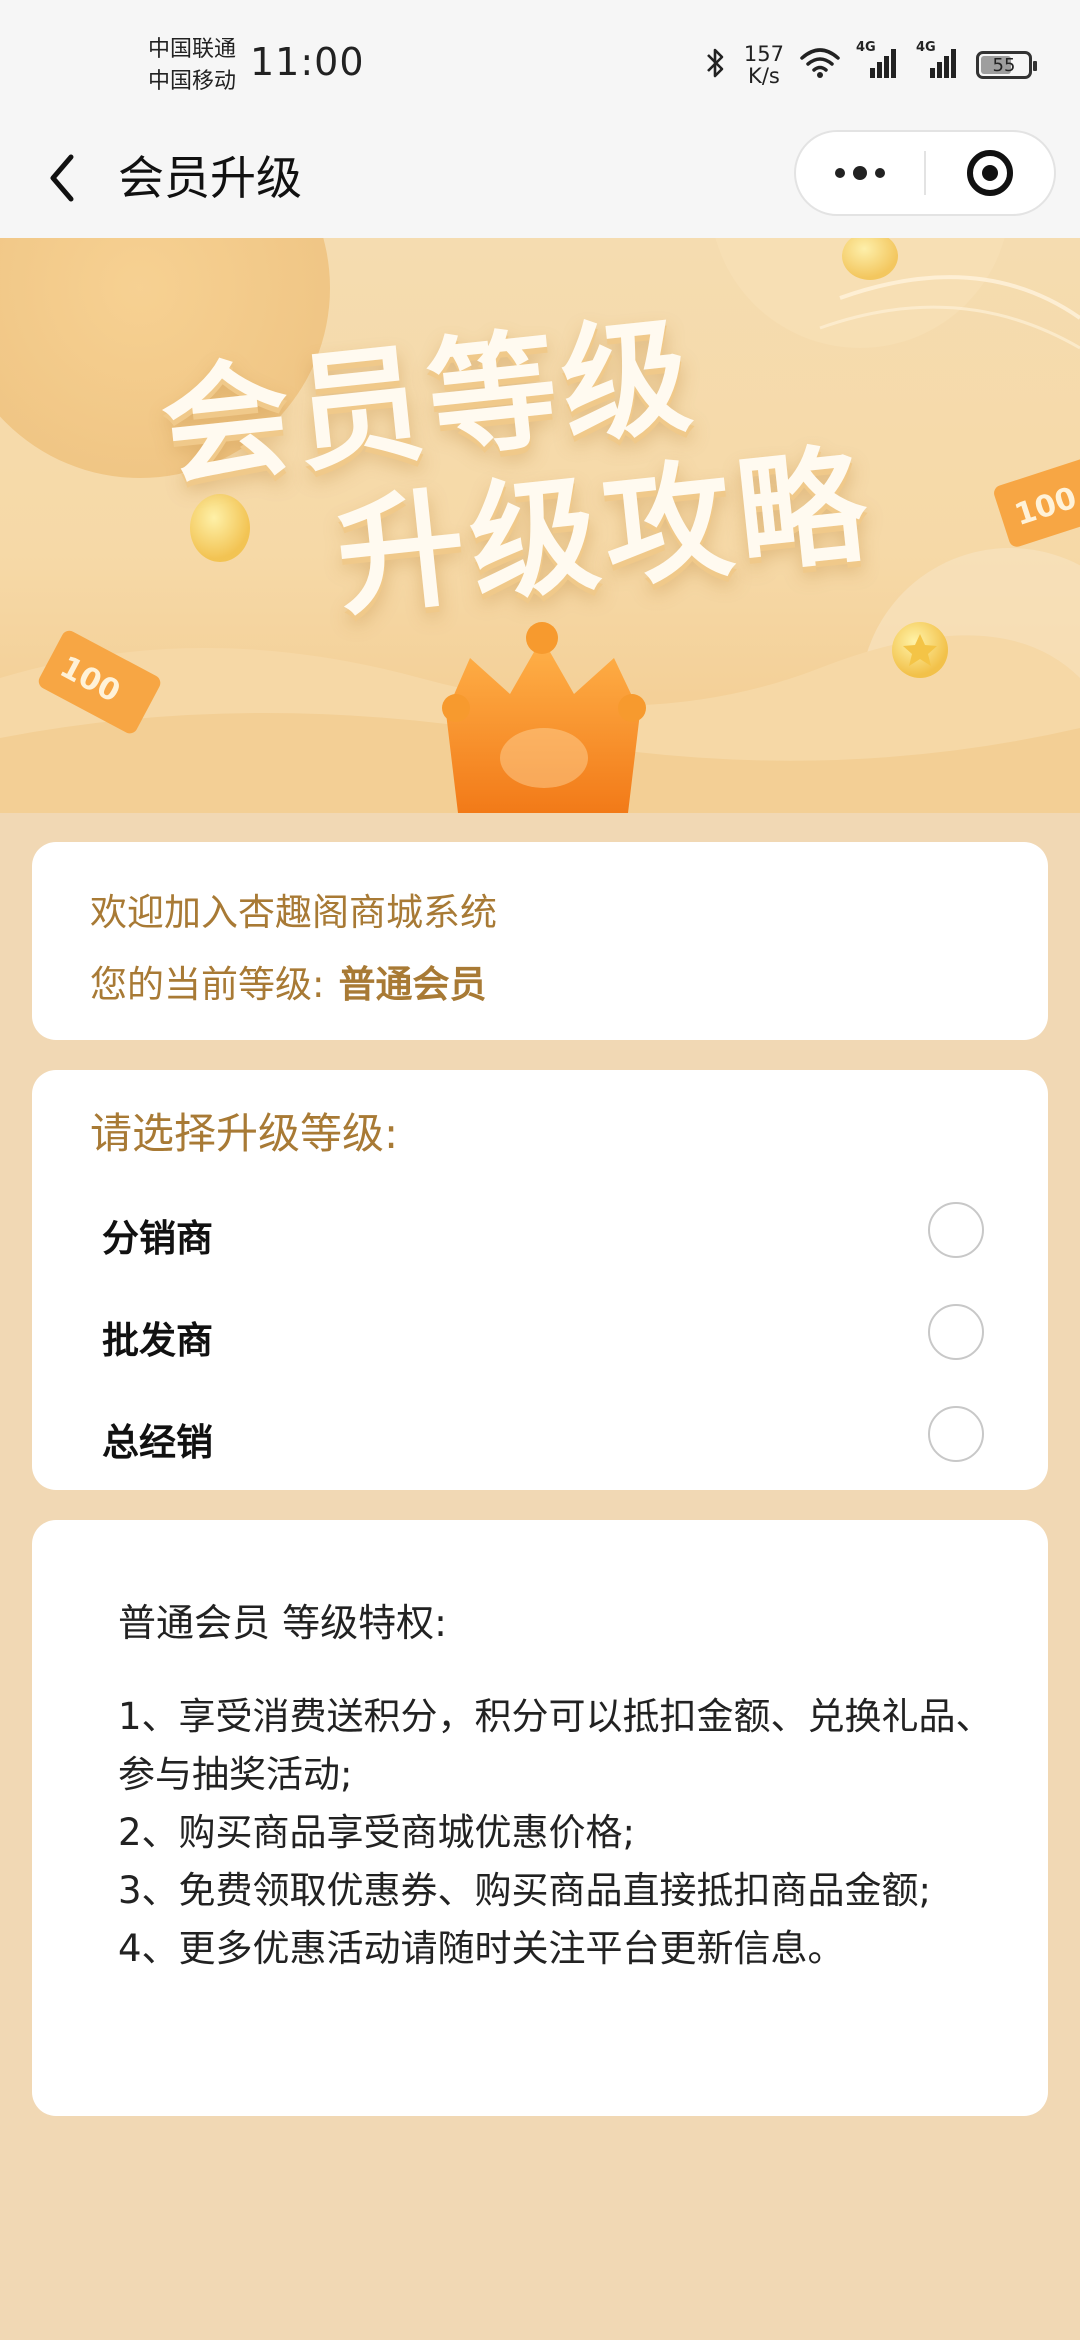 The height and width of the screenshot is (2340, 1080). I want to click on mini-program-capsule, so click(925, 173).